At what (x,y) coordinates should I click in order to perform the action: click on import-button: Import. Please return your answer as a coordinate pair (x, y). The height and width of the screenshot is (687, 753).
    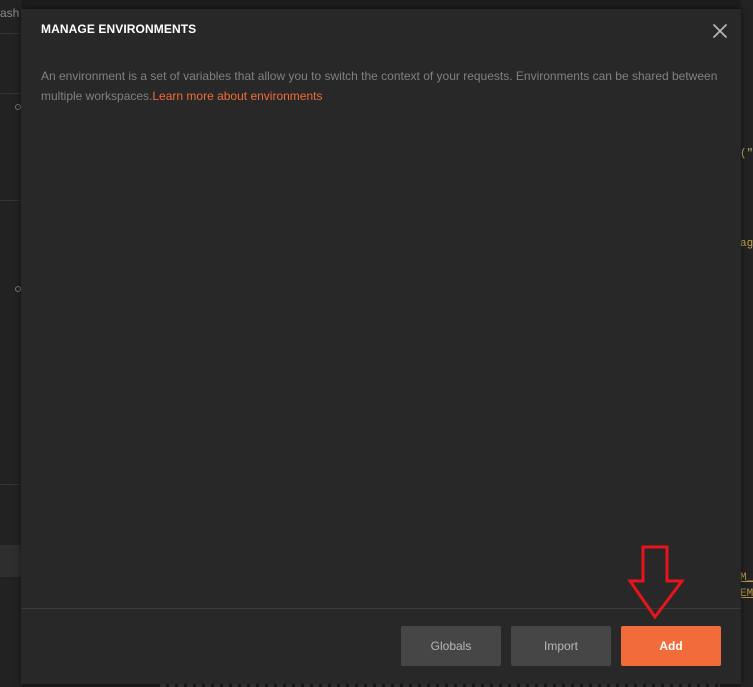
    Looking at the image, I should click on (561, 646).